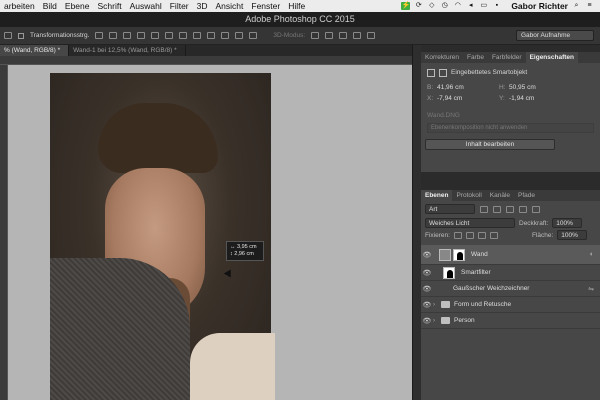 The height and width of the screenshot is (400, 600). What do you see at coordinates (357, 35) in the screenshot?
I see `3d-slide-icon` at bounding box center [357, 35].